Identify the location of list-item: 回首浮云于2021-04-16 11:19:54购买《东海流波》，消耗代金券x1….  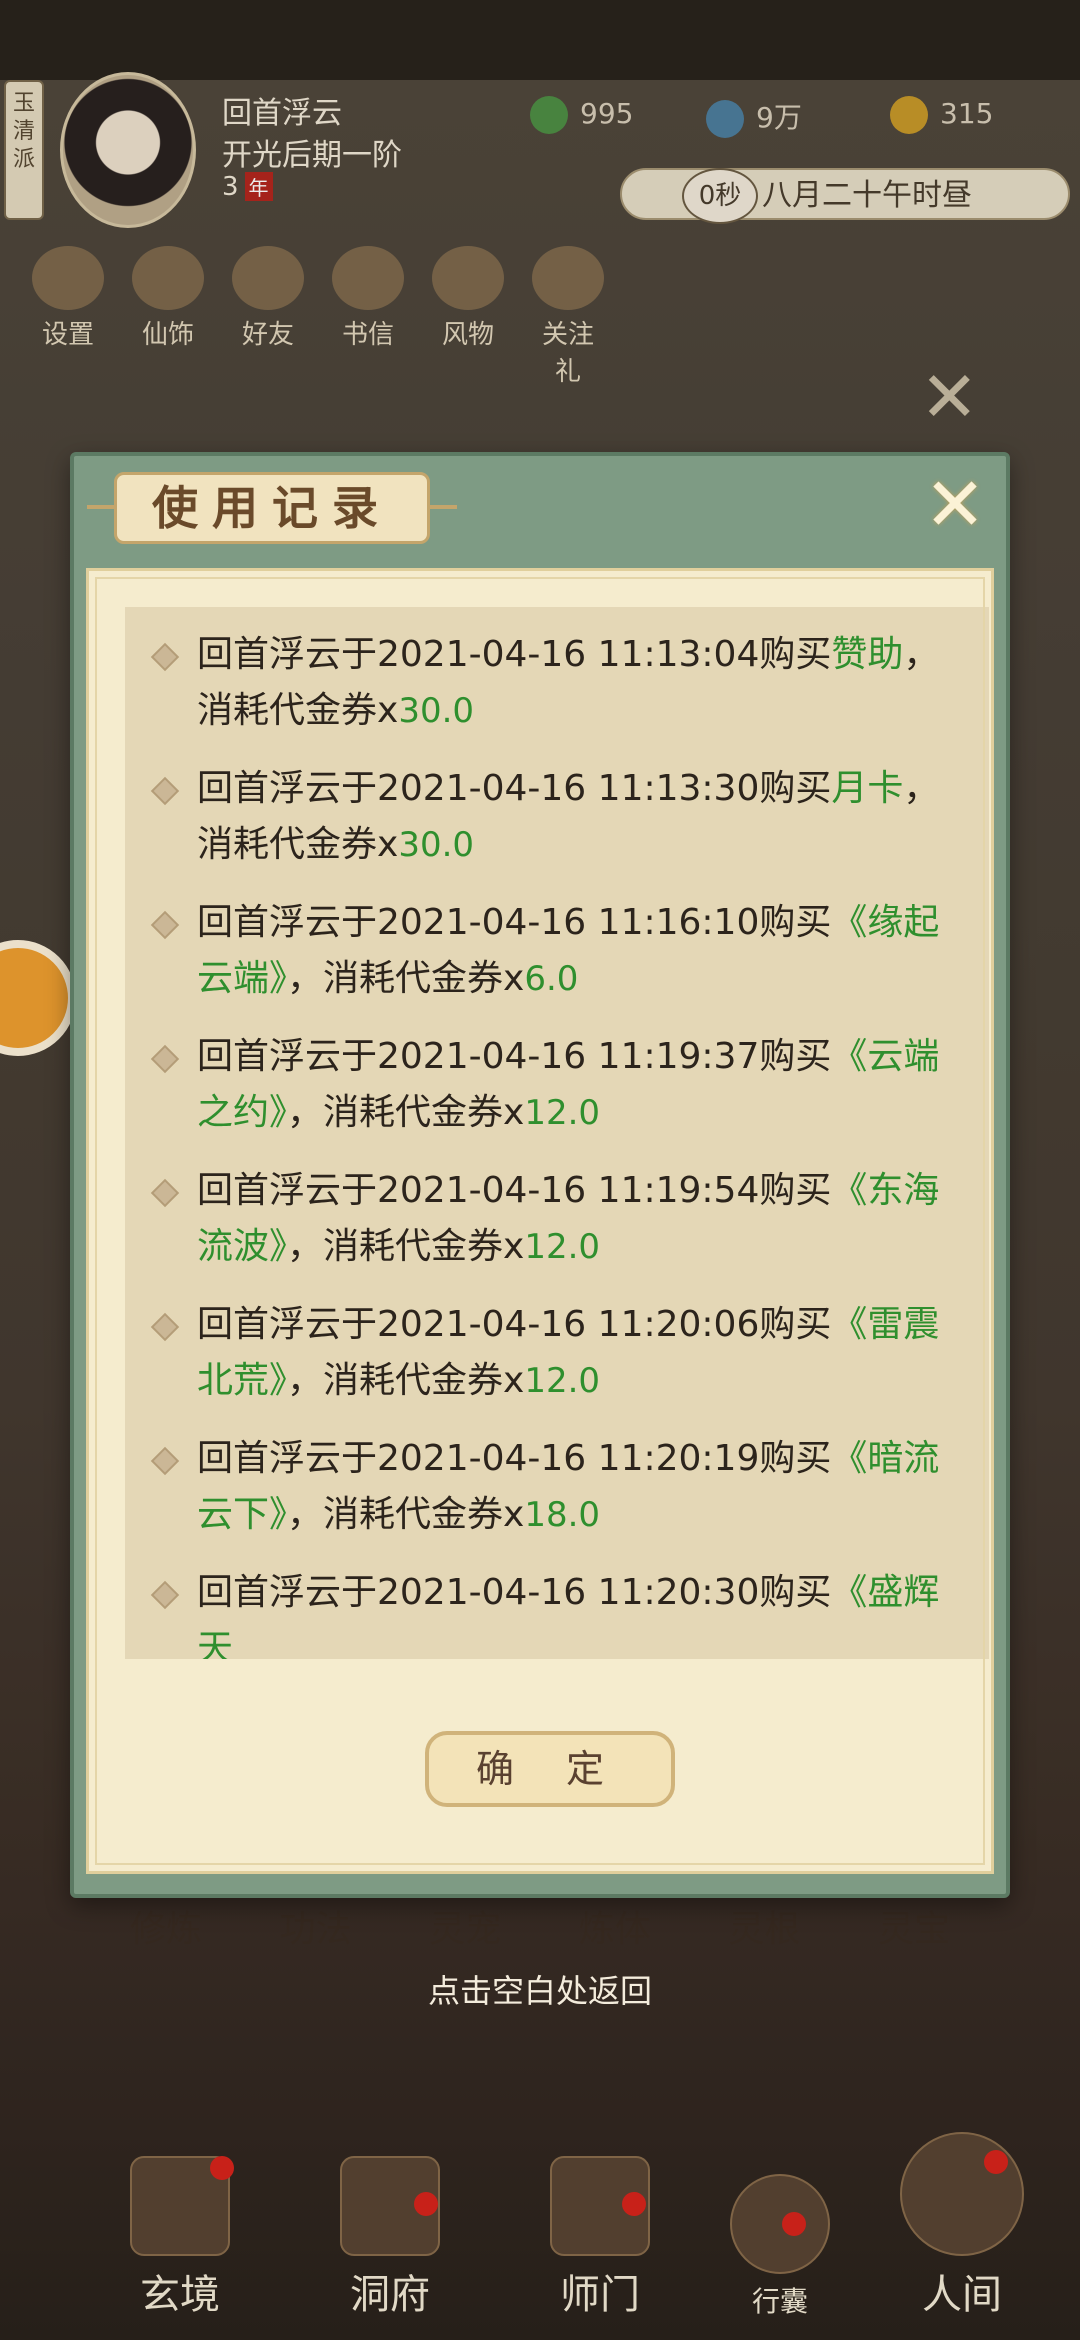
(557, 1219).